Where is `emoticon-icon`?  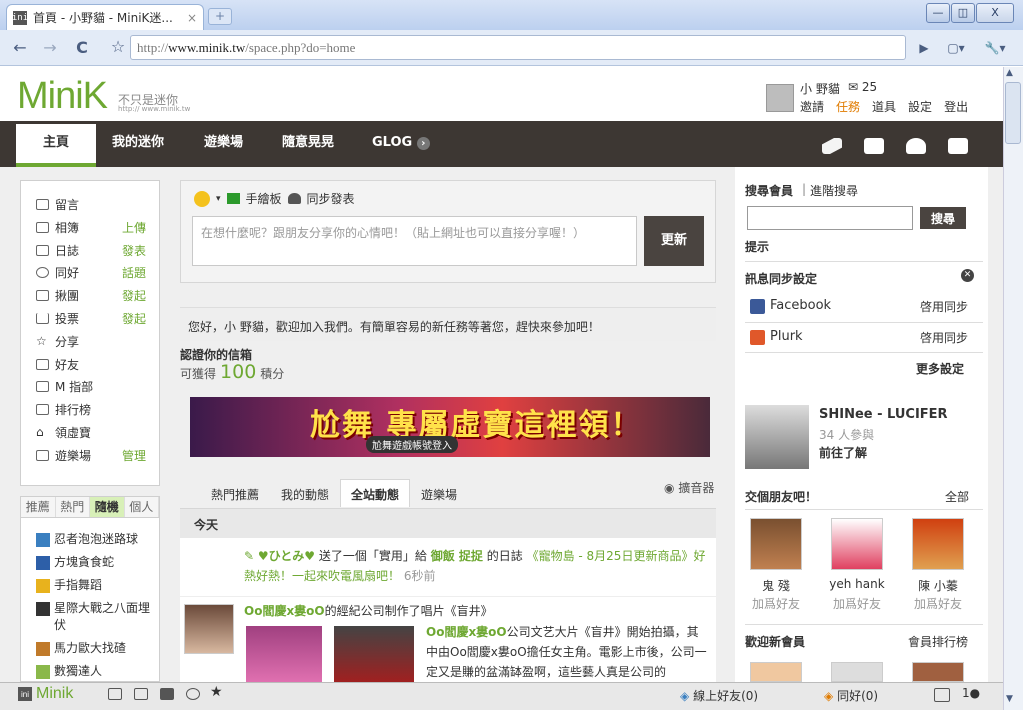 emoticon-icon is located at coordinates (202, 198).